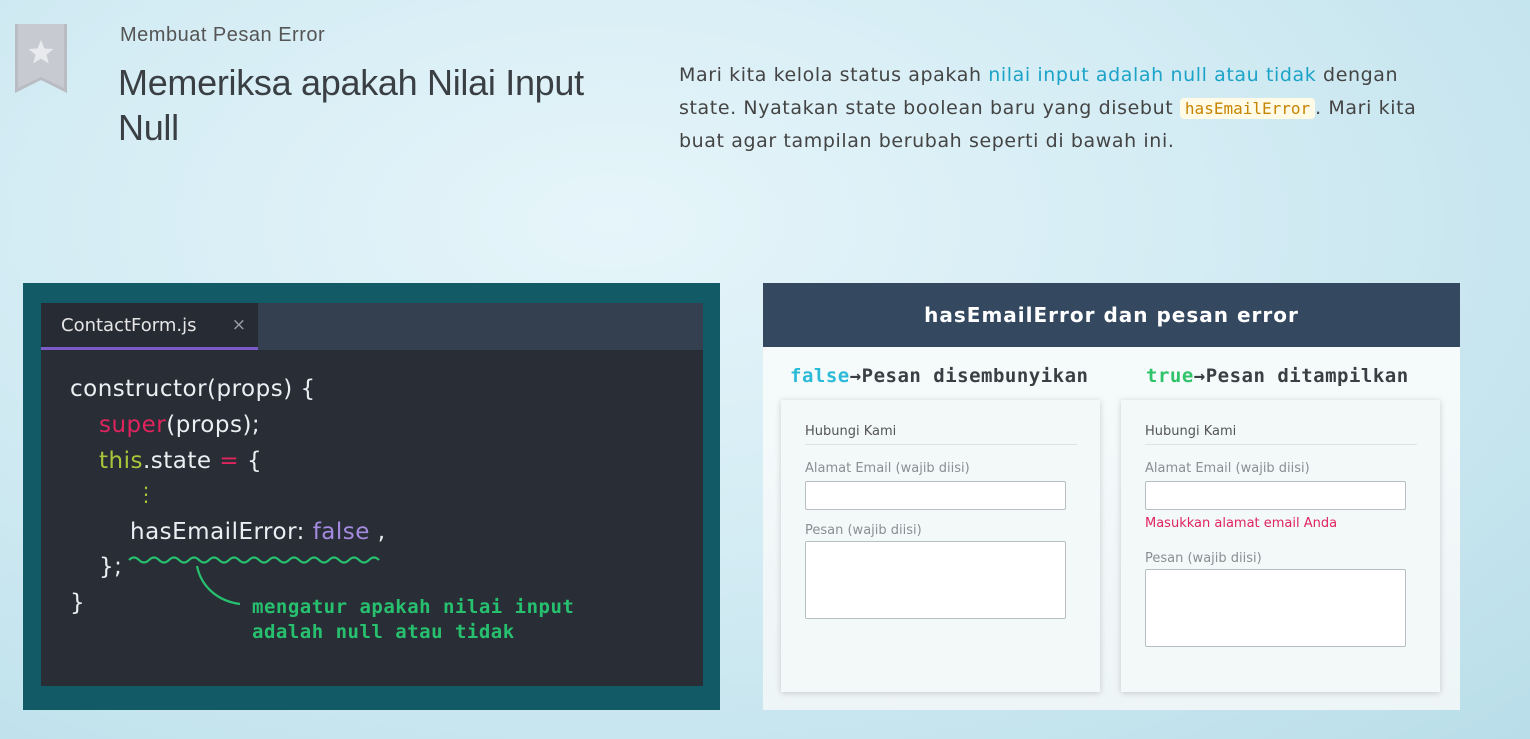 This screenshot has height=739, width=1530. Describe the element at coordinates (1247, 108) in the screenshot. I see `inline-code: hasEmailError` at that location.